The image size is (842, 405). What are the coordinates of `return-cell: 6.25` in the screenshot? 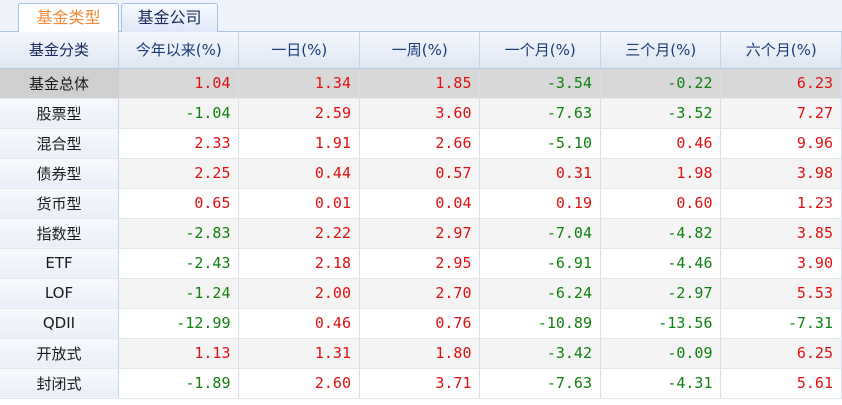 It's located at (781, 353).